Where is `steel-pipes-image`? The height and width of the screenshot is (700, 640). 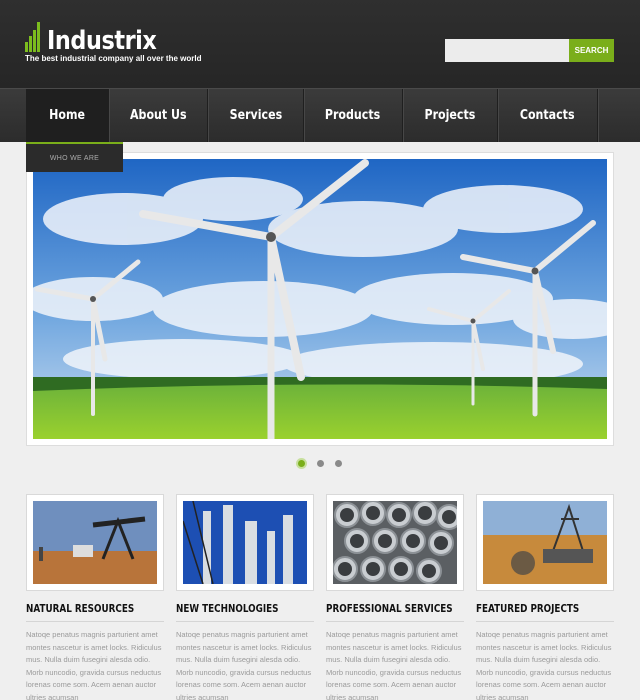
steel-pipes-image is located at coordinates (395, 542).